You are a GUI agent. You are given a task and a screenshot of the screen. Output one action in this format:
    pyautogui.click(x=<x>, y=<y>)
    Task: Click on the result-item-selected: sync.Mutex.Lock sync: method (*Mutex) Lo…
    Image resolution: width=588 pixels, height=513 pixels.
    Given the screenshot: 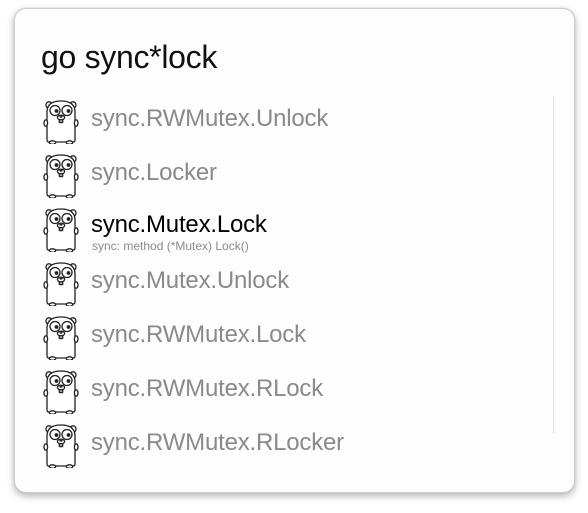 What is the action you would take?
    pyautogui.click(x=275, y=228)
    